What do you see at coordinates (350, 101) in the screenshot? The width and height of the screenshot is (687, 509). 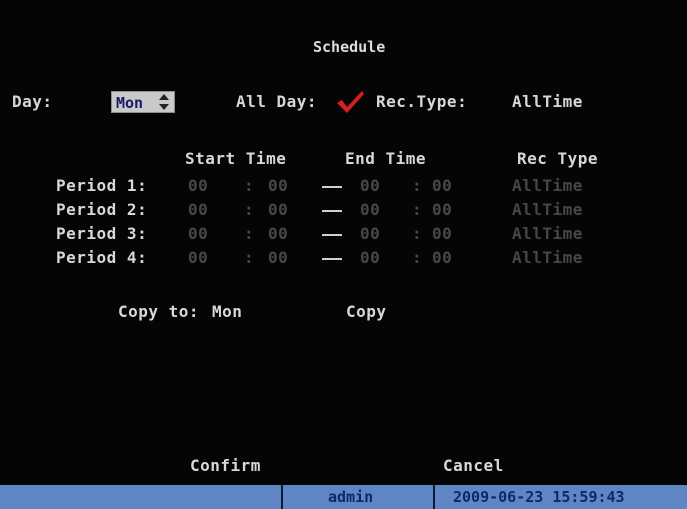 I see `all-day-checkbox` at bounding box center [350, 101].